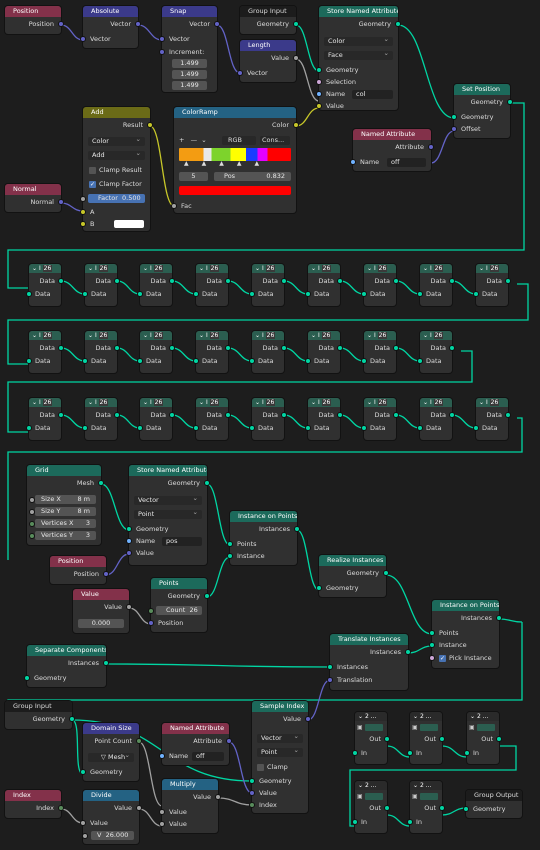  Describe the element at coordinates (111, 756) in the screenshot. I see `component-select: ▽ Mesh` at that location.